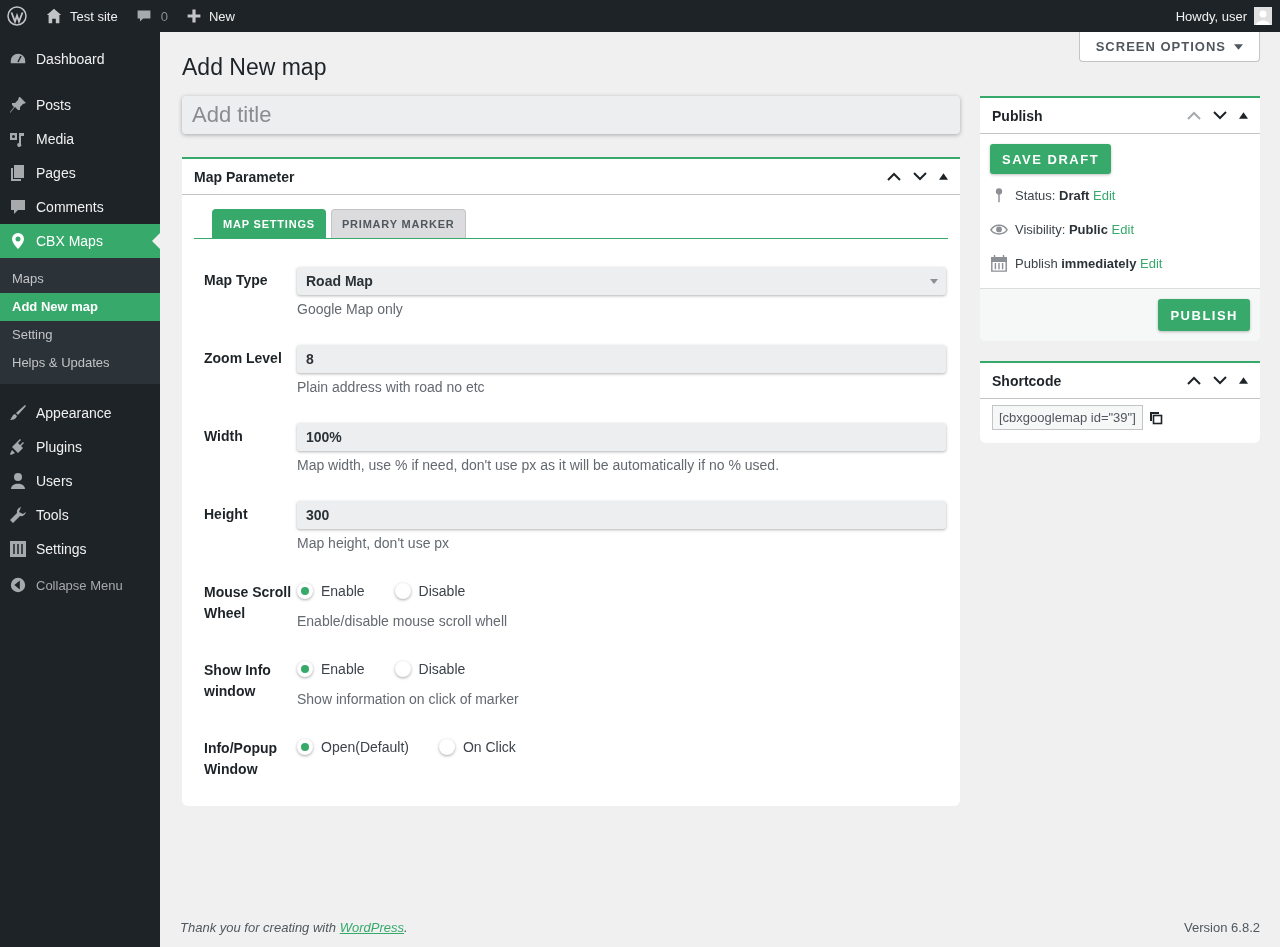 The image size is (1280, 947). Describe the element at coordinates (18, 549) in the screenshot. I see `sliders-icon` at that location.